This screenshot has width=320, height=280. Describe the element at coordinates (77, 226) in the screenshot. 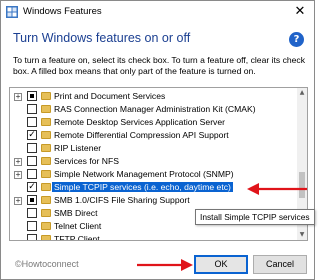

I see `feature-label: Telnet Client` at that location.